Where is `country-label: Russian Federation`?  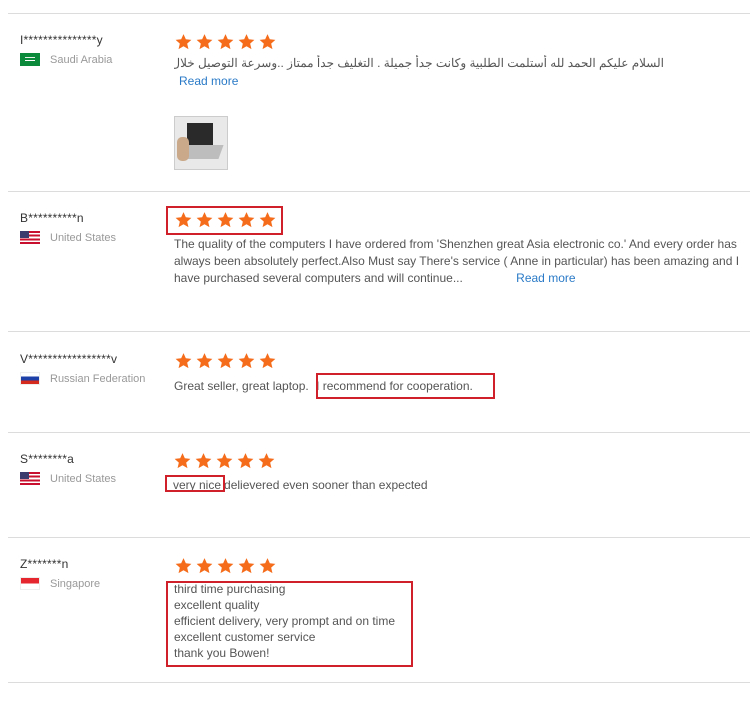 country-label: Russian Federation is located at coordinates (98, 378).